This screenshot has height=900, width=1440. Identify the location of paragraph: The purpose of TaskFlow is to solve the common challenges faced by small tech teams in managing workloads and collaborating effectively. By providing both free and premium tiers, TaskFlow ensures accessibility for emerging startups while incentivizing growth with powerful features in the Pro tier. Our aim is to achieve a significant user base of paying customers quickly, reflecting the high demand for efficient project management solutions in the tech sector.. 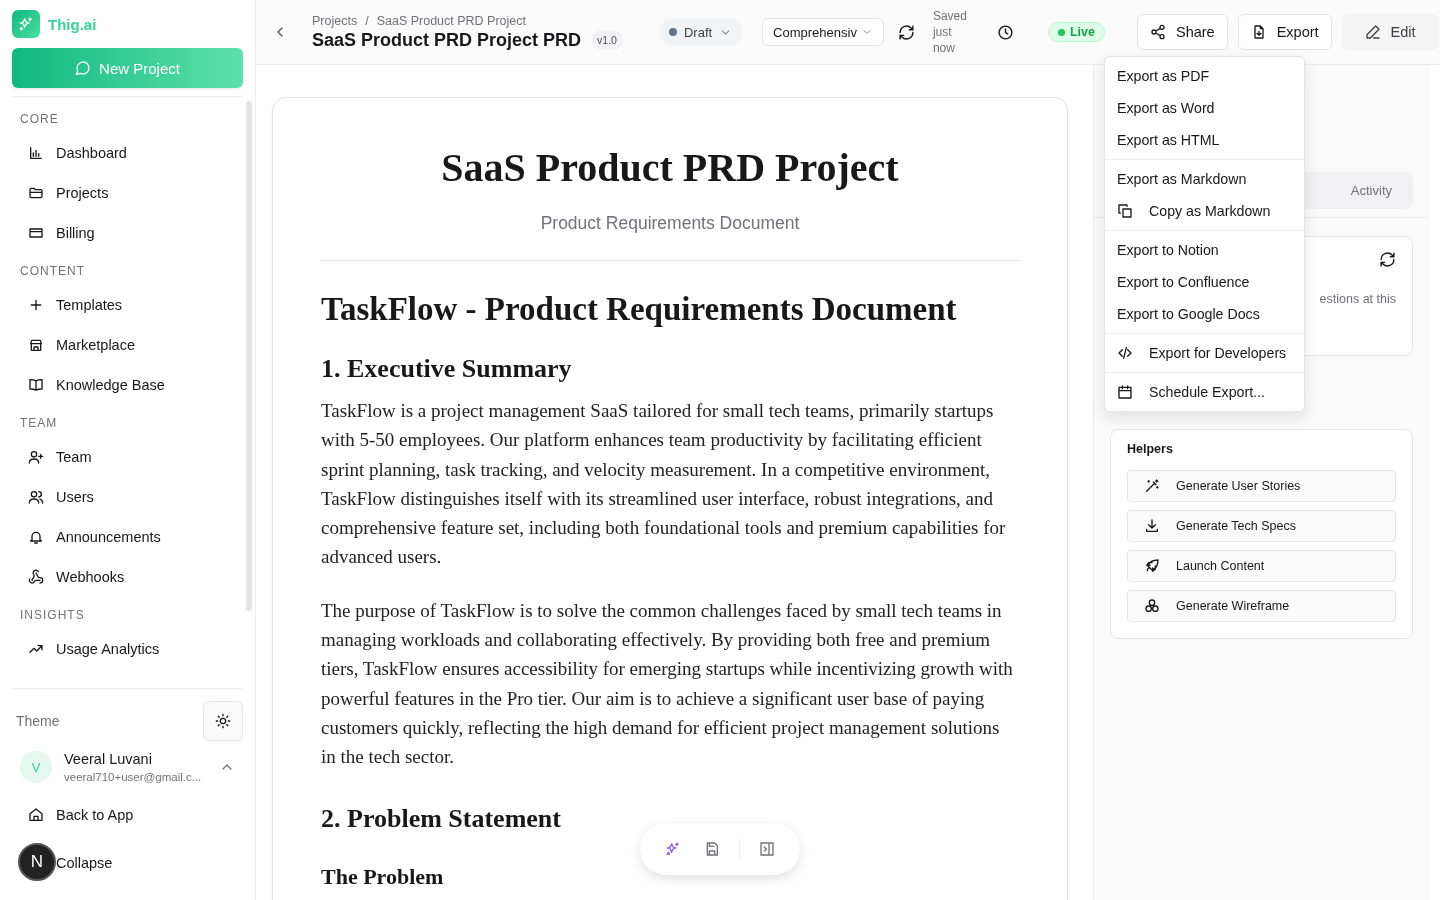
(667, 684).